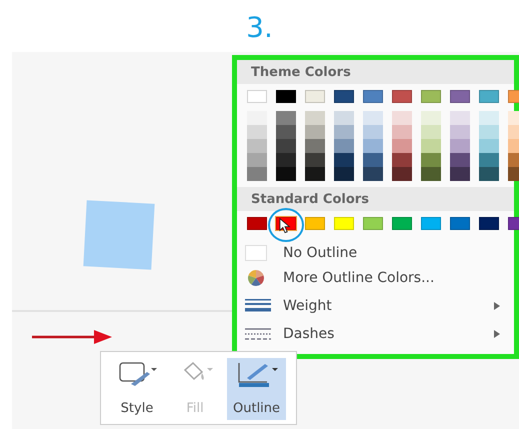 The image size is (519, 429). I want to click on menu-item: Weight, so click(375, 306).